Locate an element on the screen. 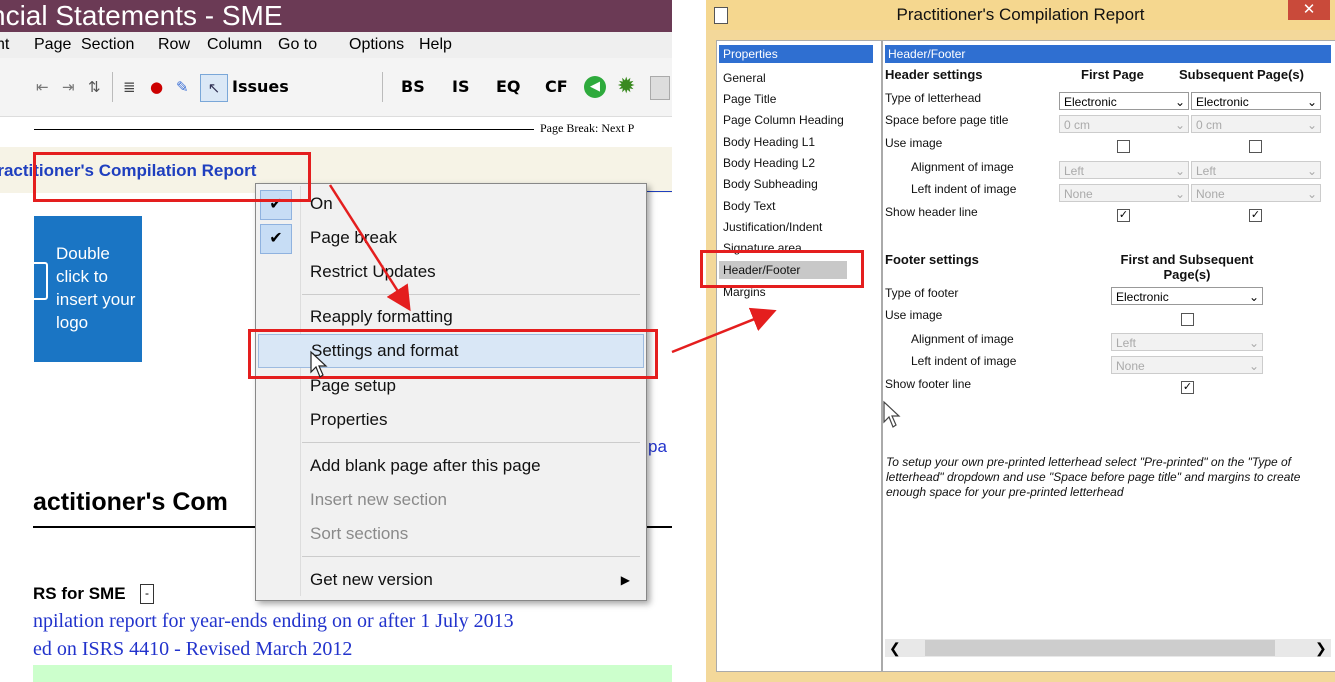 Image resolution: width=1335 pixels, height=682 pixels. footer-line-label: Show footer line is located at coordinates (928, 384).